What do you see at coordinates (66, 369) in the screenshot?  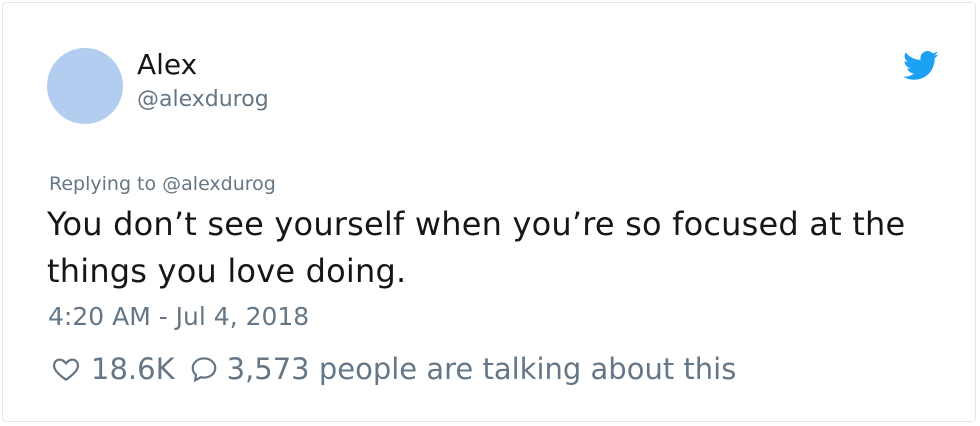 I see `heart-icon` at bounding box center [66, 369].